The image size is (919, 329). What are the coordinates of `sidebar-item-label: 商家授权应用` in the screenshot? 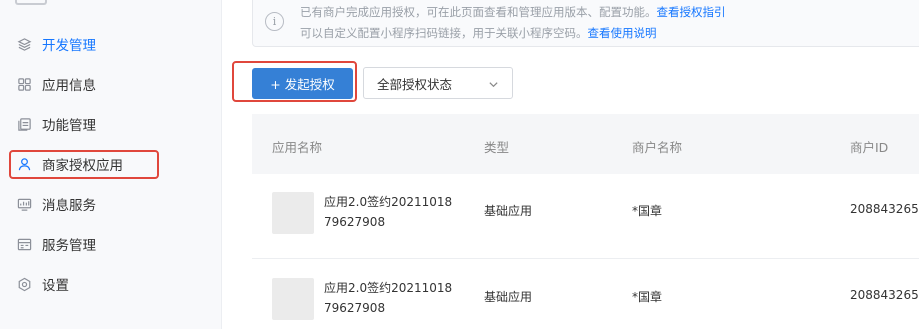 It's located at (82, 166).